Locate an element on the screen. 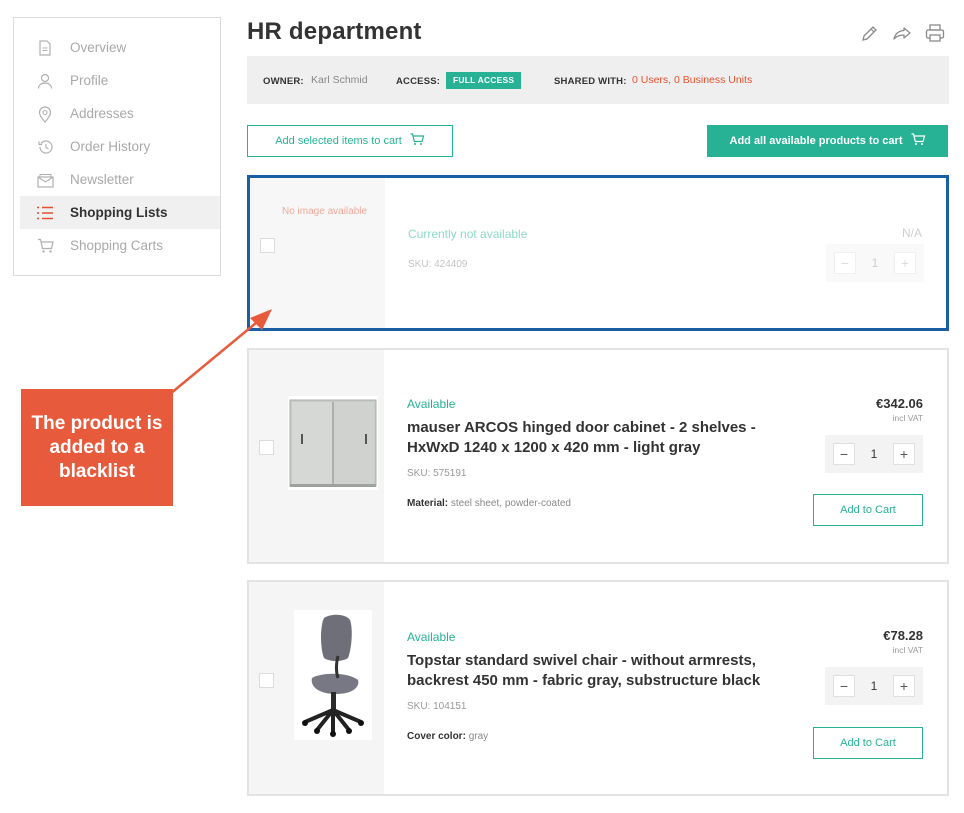  owner-value: Karl Schmid is located at coordinates (339, 80).